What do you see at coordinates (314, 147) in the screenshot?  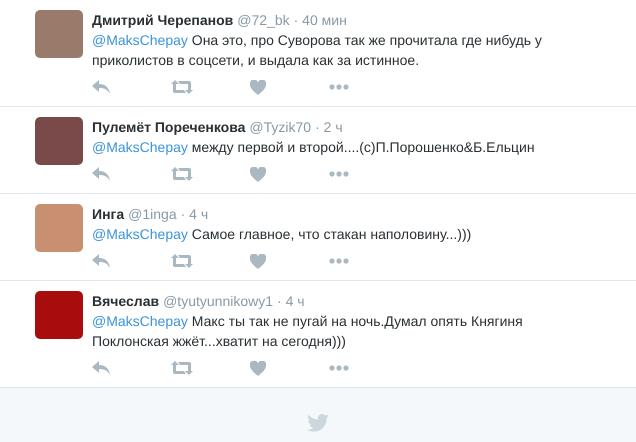 I see `tweet-text: @MaksChepay между первой и второй....(с)П.Порошенко&Б.Ельцин` at bounding box center [314, 147].